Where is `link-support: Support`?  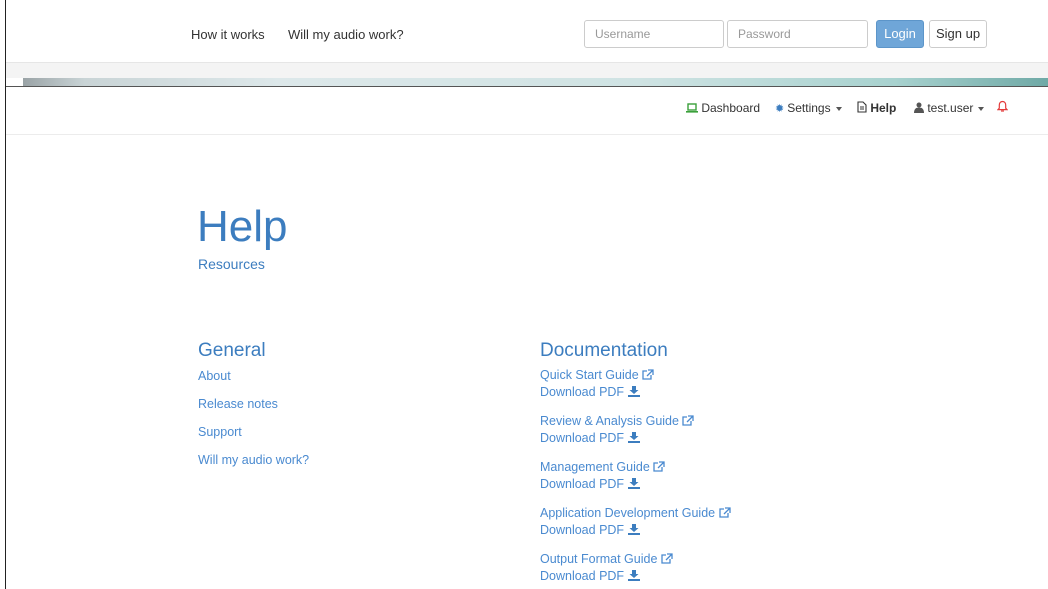 link-support: Support is located at coordinates (220, 432).